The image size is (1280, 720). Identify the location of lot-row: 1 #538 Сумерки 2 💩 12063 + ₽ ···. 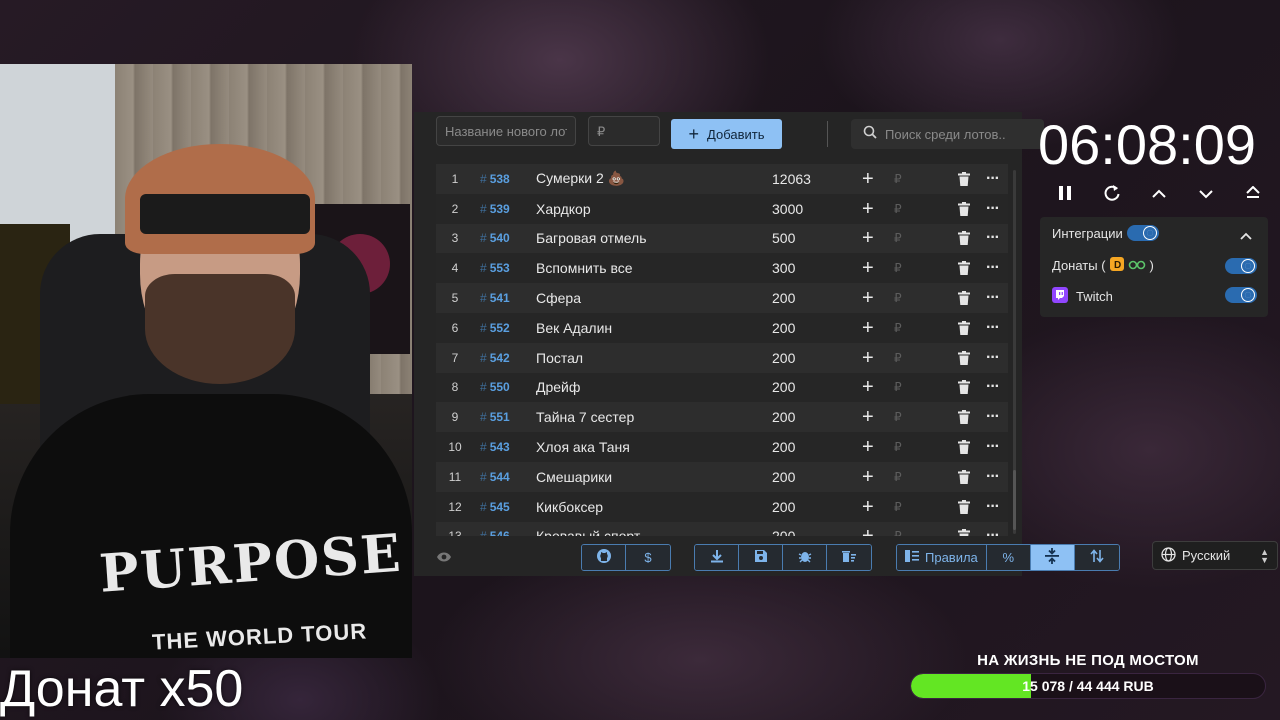
(722, 179).